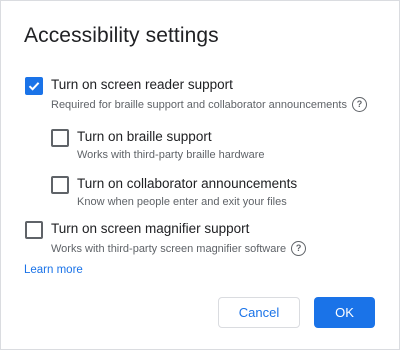 This screenshot has width=400, height=350. I want to click on checkmark-icon, so click(34, 86).